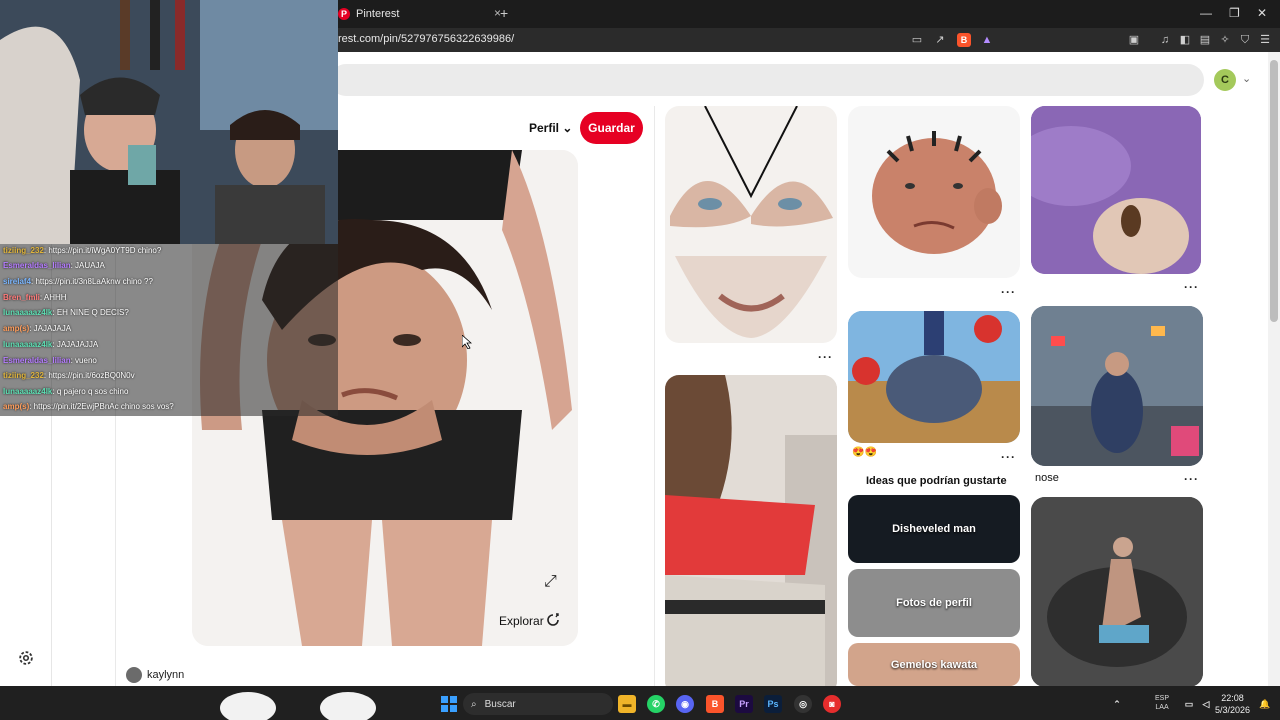 The image size is (1280, 720). Describe the element at coordinates (1225, 80) in the screenshot. I see `user-avatar: C` at that location.